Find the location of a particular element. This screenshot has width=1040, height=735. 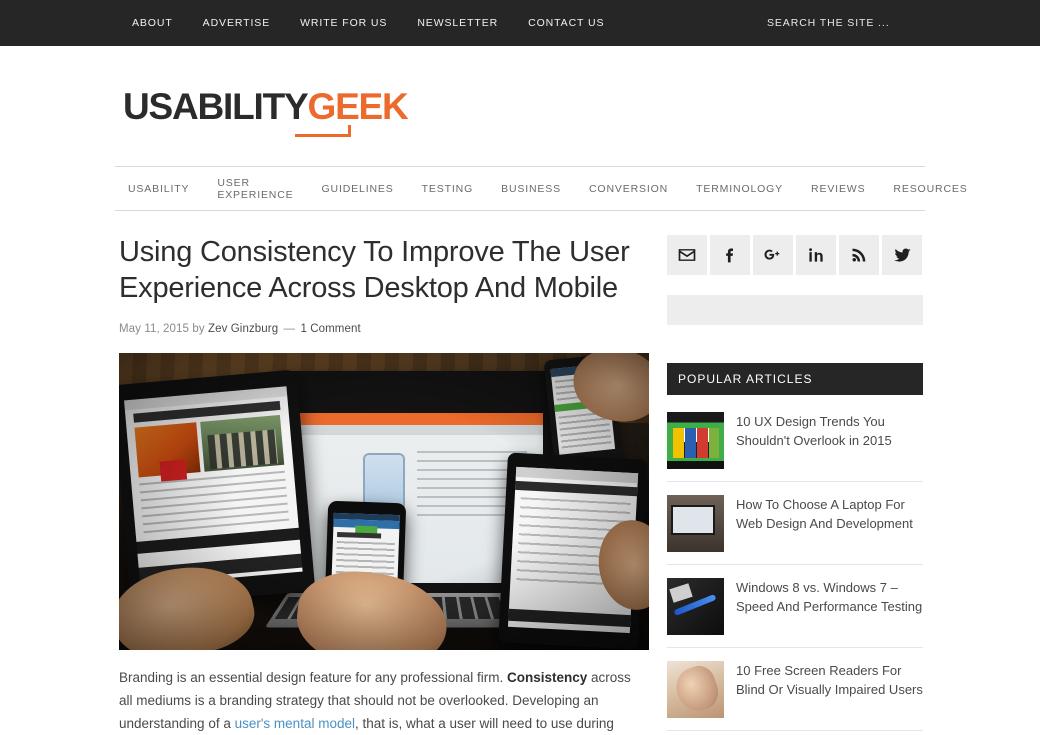

nav-link: GUIDELINES is located at coordinates (358, 189).